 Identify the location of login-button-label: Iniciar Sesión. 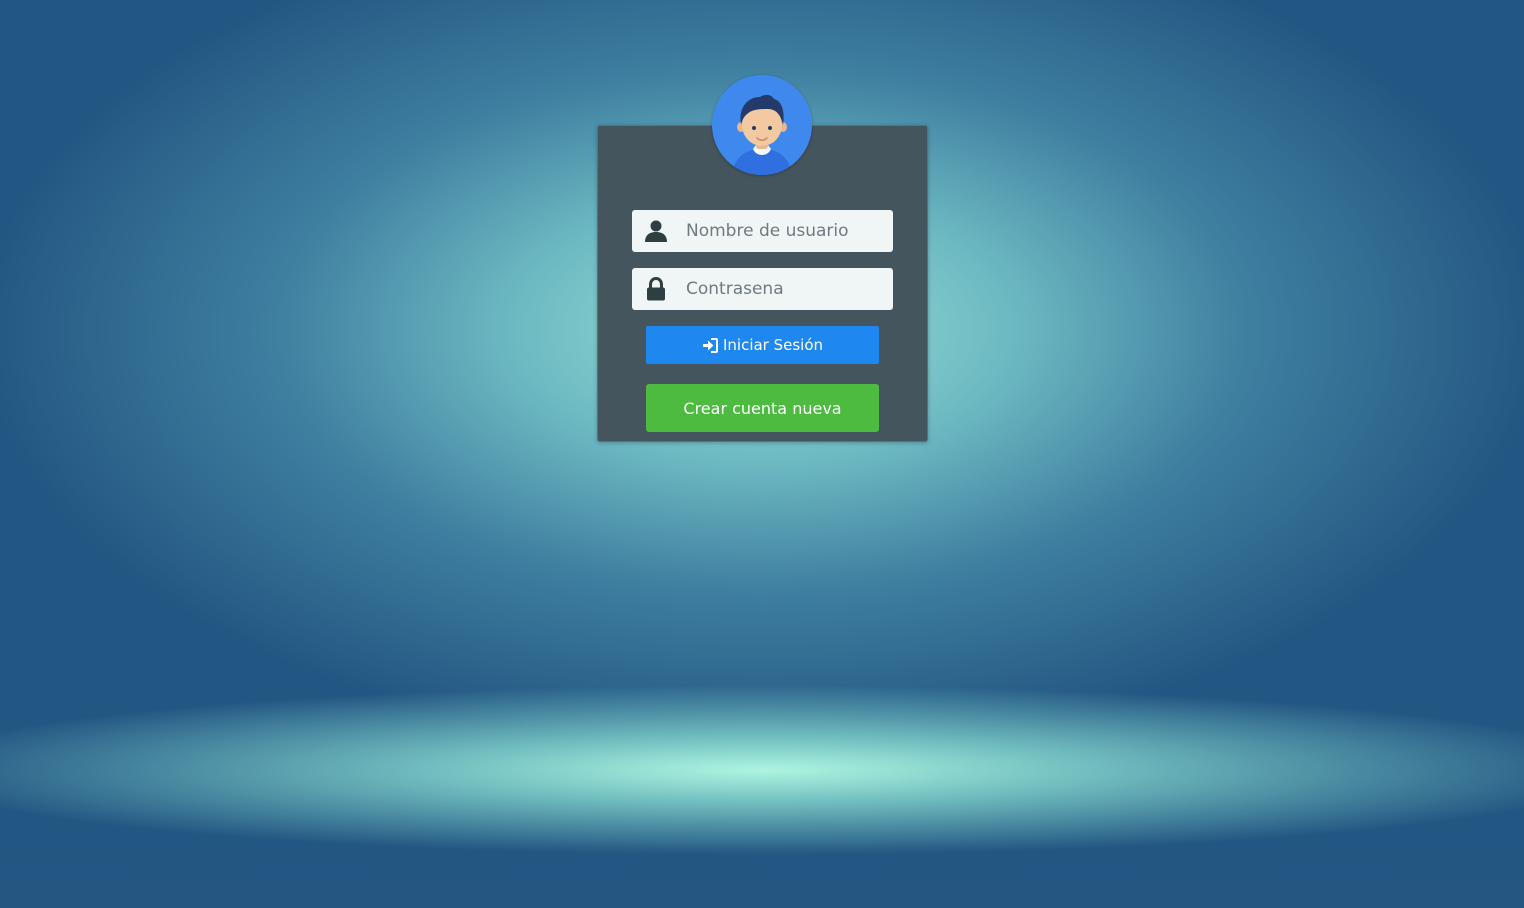
(773, 345).